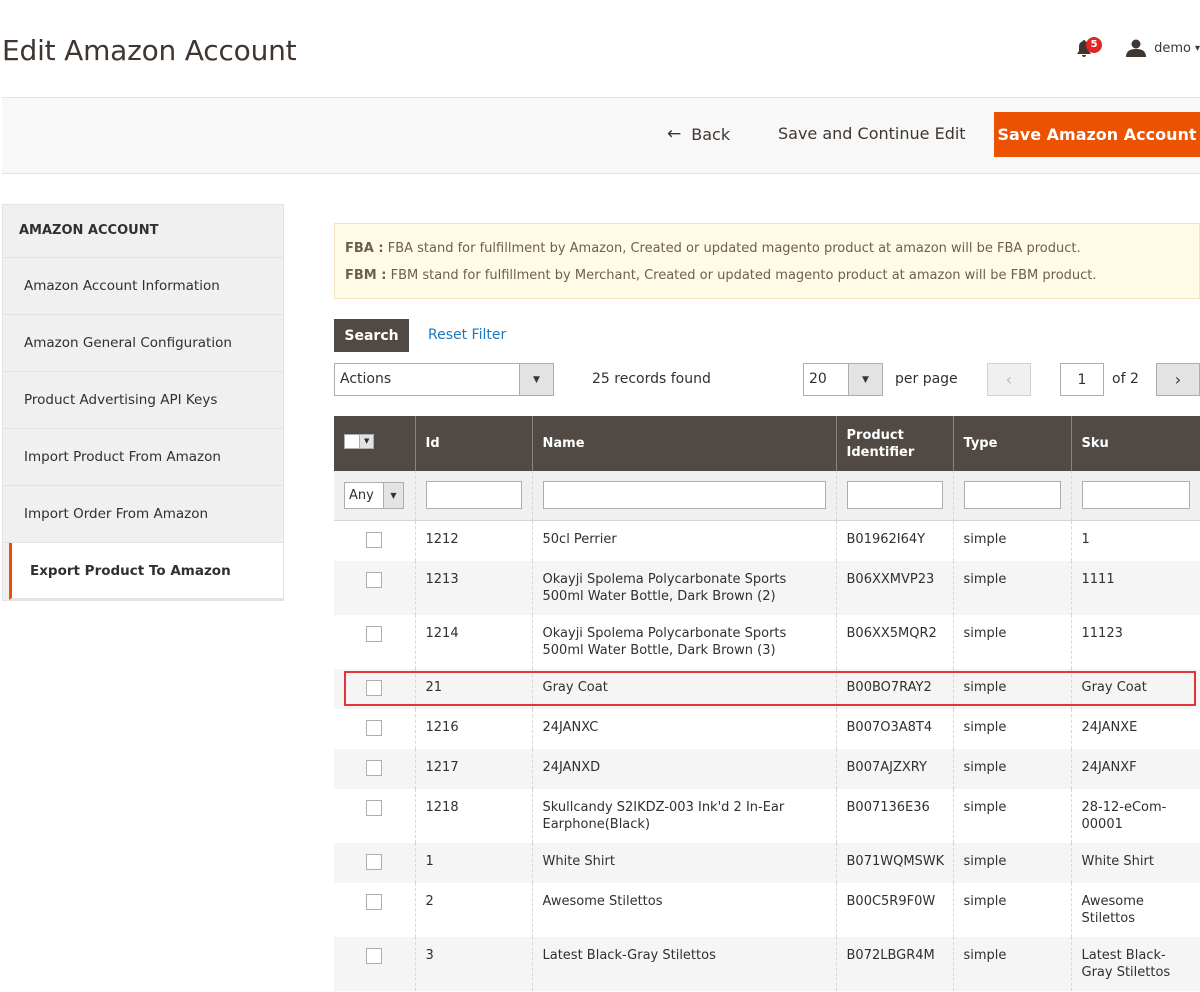 The height and width of the screenshot is (992, 1200). What do you see at coordinates (143, 457) in the screenshot?
I see `sidebar-item-import-product: Import Product From Amazon` at bounding box center [143, 457].